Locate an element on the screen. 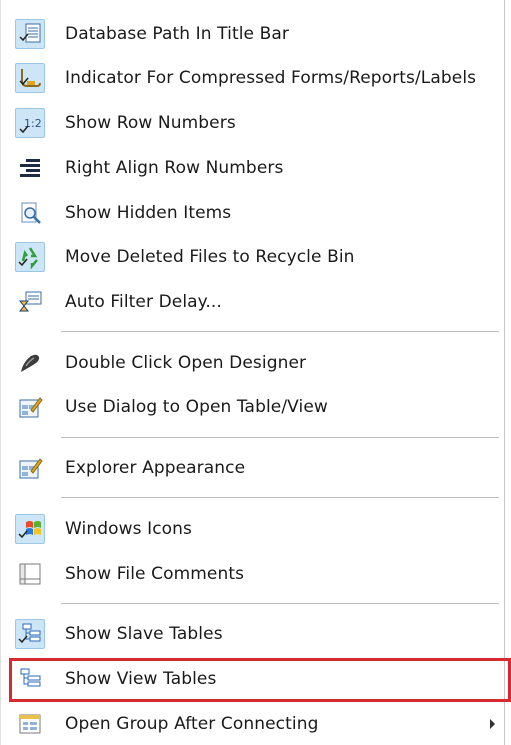  filter-delay-icon is located at coordinates (30, 302).